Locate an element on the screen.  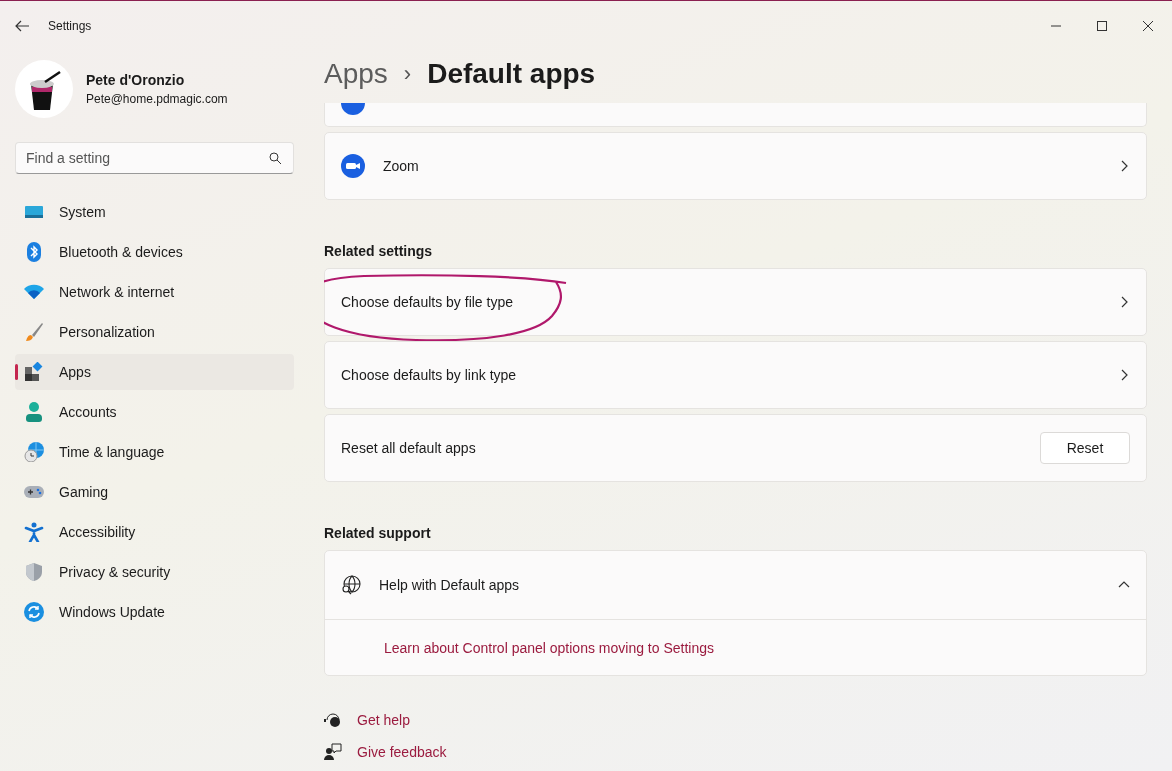
section-heading: Related settings is located at coordinates (379, 251).